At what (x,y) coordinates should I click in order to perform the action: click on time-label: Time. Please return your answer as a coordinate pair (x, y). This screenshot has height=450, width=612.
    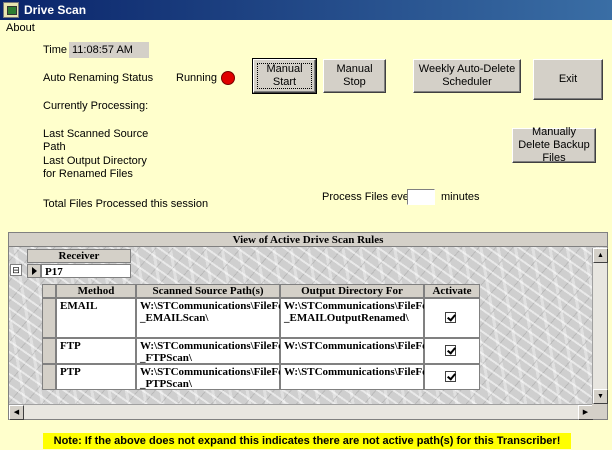
    Looking at the image, I should click on (55, 50).